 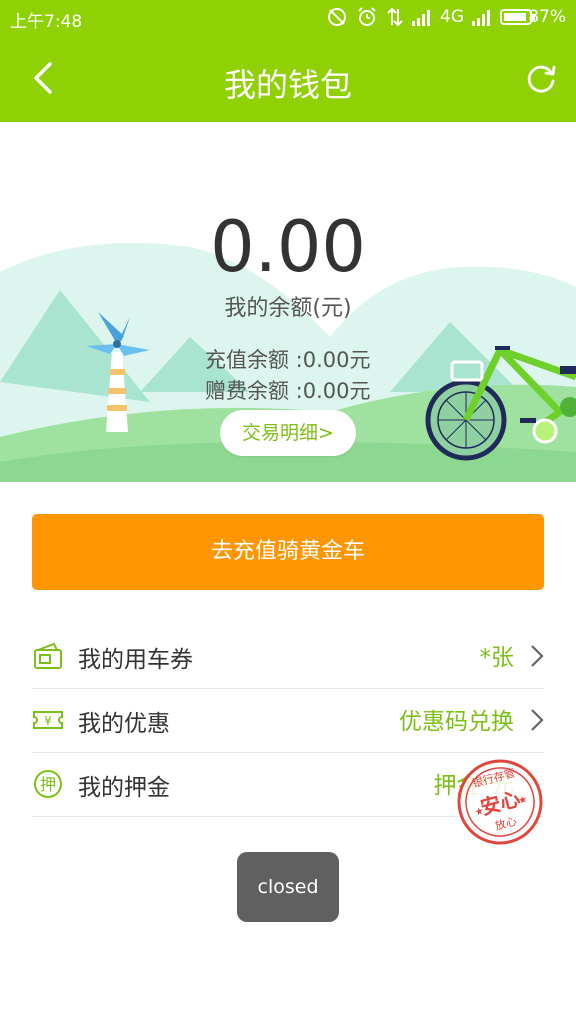 What do you see at coordinates (500, 802) in the screenshot?
I see `bank-custody-stamp-icon: 银行存管 安心 放心 ★ ★` at bounding box center [500, 802].